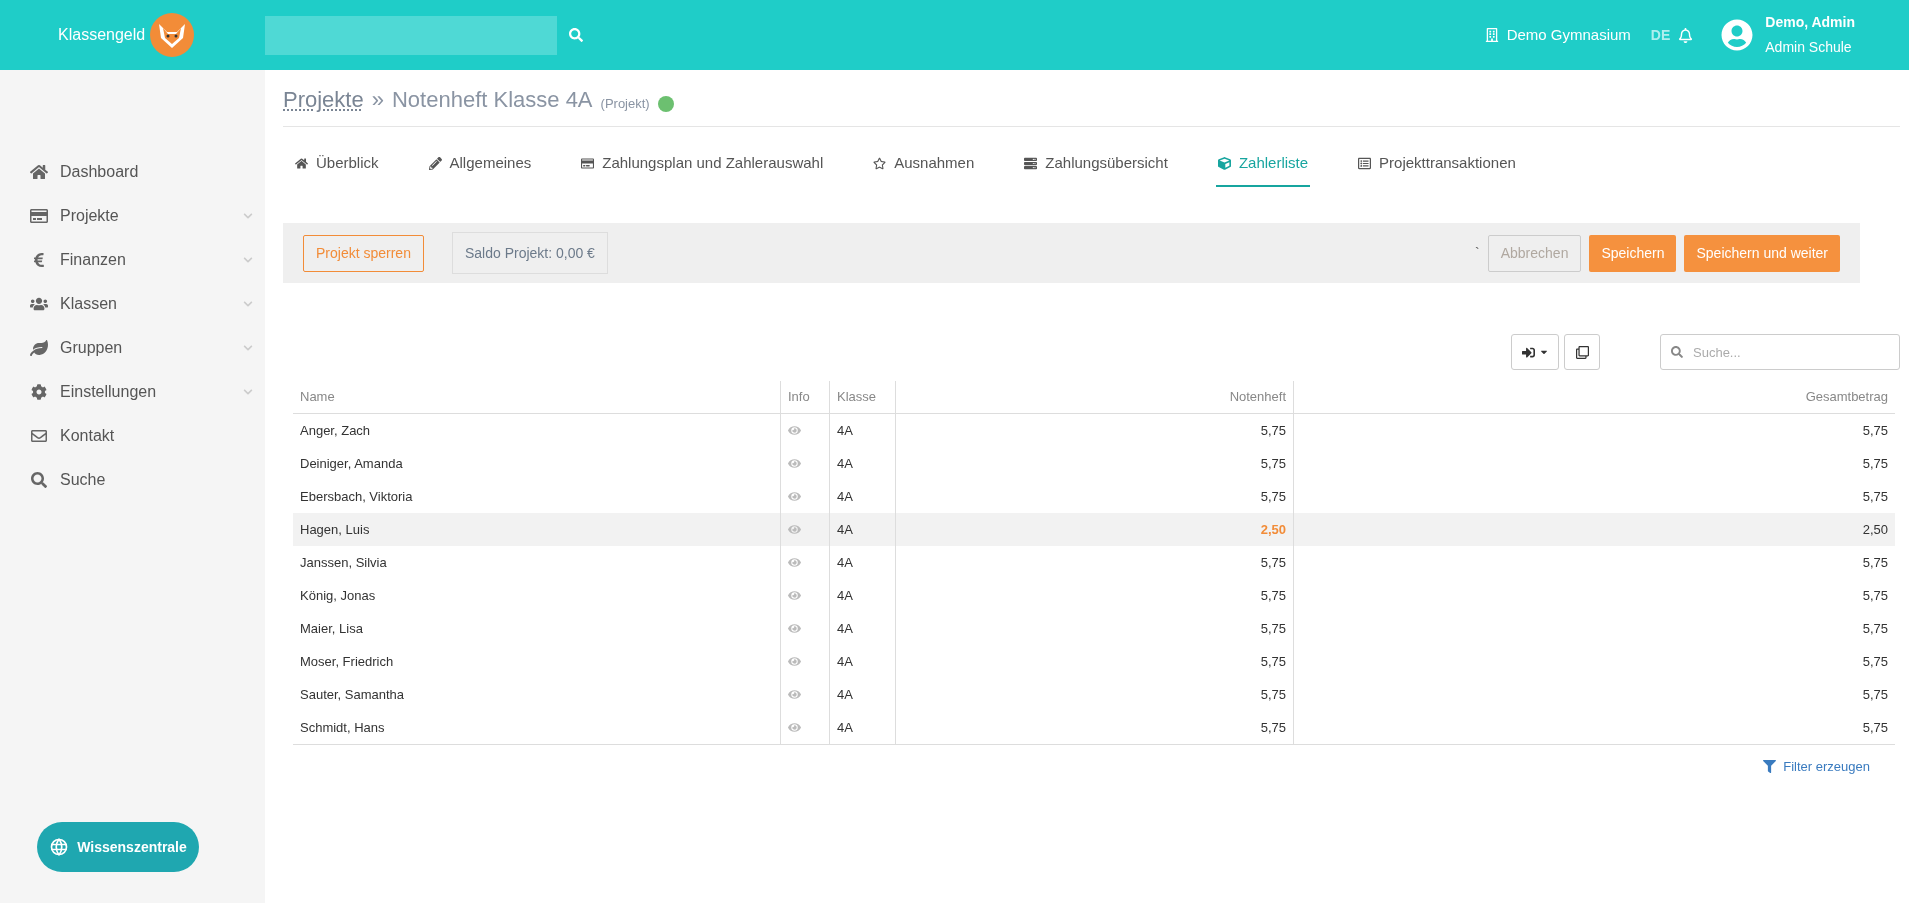 The height and width of the screenshot is (903, 1909). What do you see at coordinates (132, 304) in the screenshot?
I see `sidebar-item: Klassen` at bounding box center [132, 304].